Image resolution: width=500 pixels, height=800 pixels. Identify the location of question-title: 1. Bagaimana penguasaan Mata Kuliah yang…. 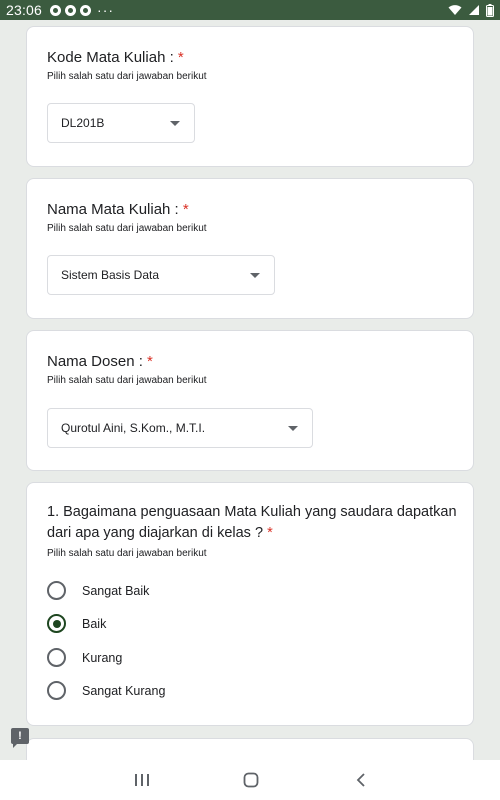
(252, 522).